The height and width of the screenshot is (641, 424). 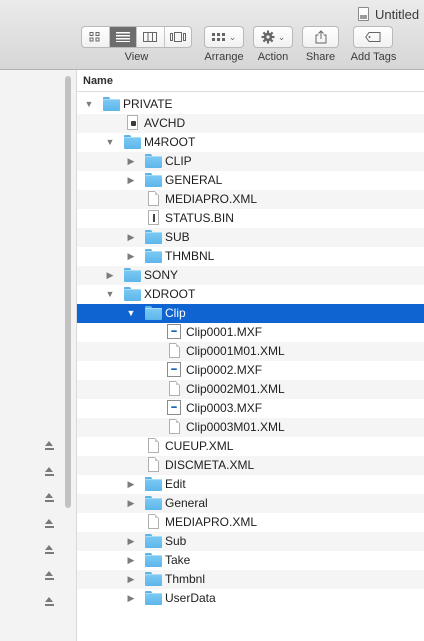 What do you see at coordinates (235, 351) in the screenshot?
I see `row-name: Clip0001M01.XML` at bounding box center [235, 351].